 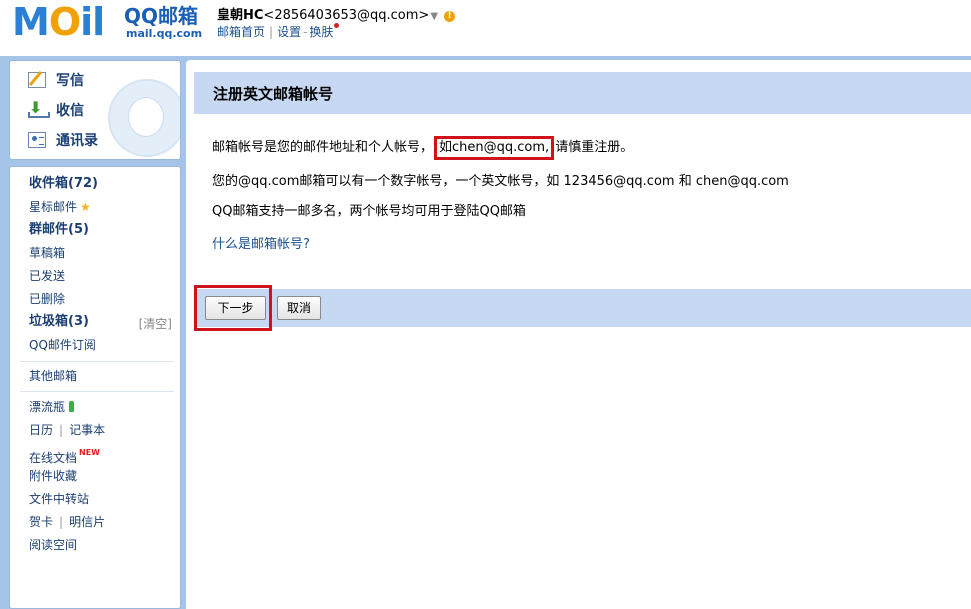 What do you see at coordinates (87, 430) in the screenshot?
I see `notes-link: 记事本` at bounding box center [87, 430].